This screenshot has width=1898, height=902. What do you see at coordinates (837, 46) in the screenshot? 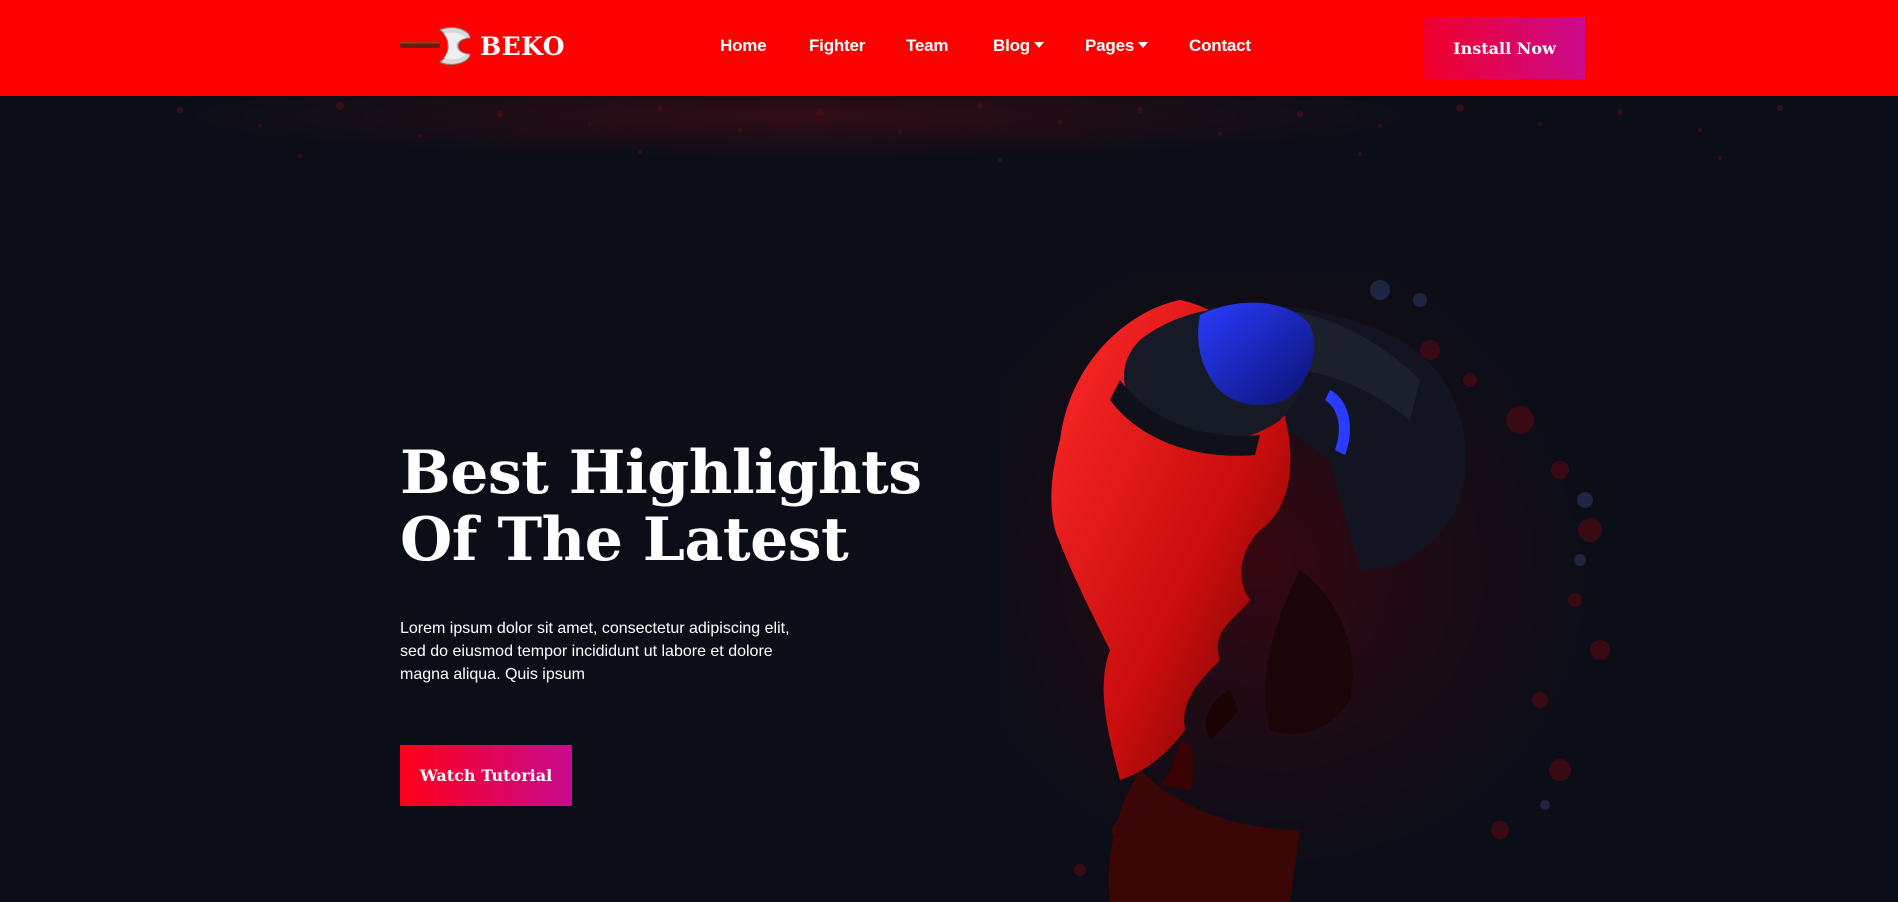
I see `nav-item-fighter: Fighter` at bounding box center [837, 46].